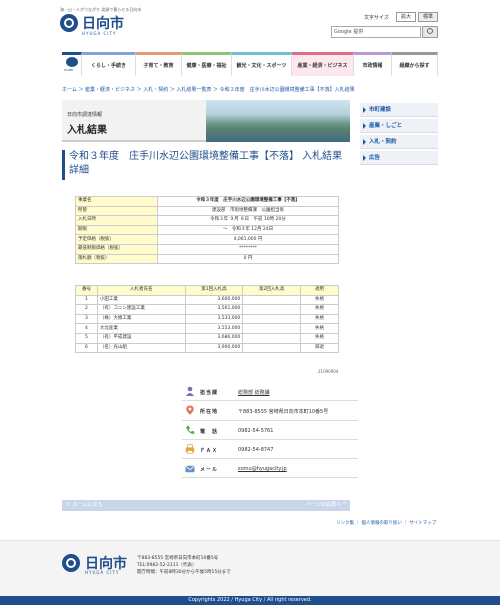 Image resolution: width=500 pixels, height=605 pixels. I want to click on title-accent, so click(63, 165).